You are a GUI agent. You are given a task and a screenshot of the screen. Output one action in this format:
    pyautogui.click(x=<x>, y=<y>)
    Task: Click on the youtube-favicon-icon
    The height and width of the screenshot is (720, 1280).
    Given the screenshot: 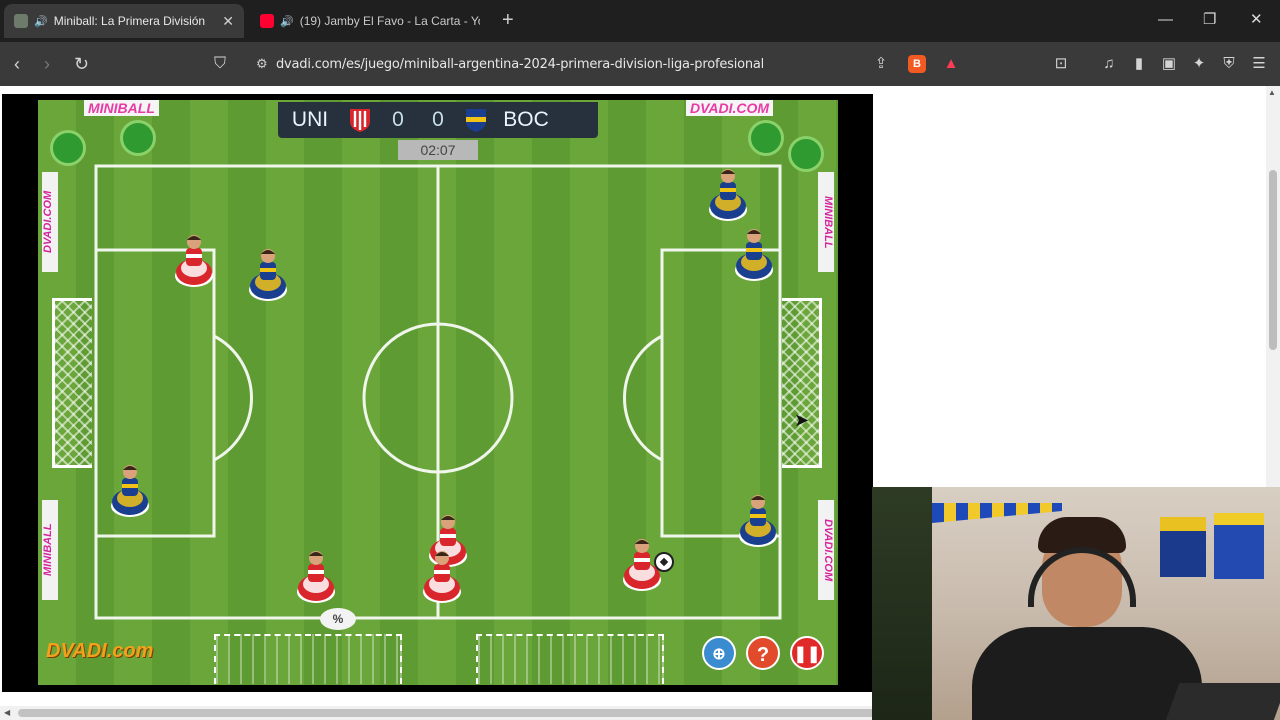 What is the action you would take?
    pyautogui.click(x=267, y=21)
    